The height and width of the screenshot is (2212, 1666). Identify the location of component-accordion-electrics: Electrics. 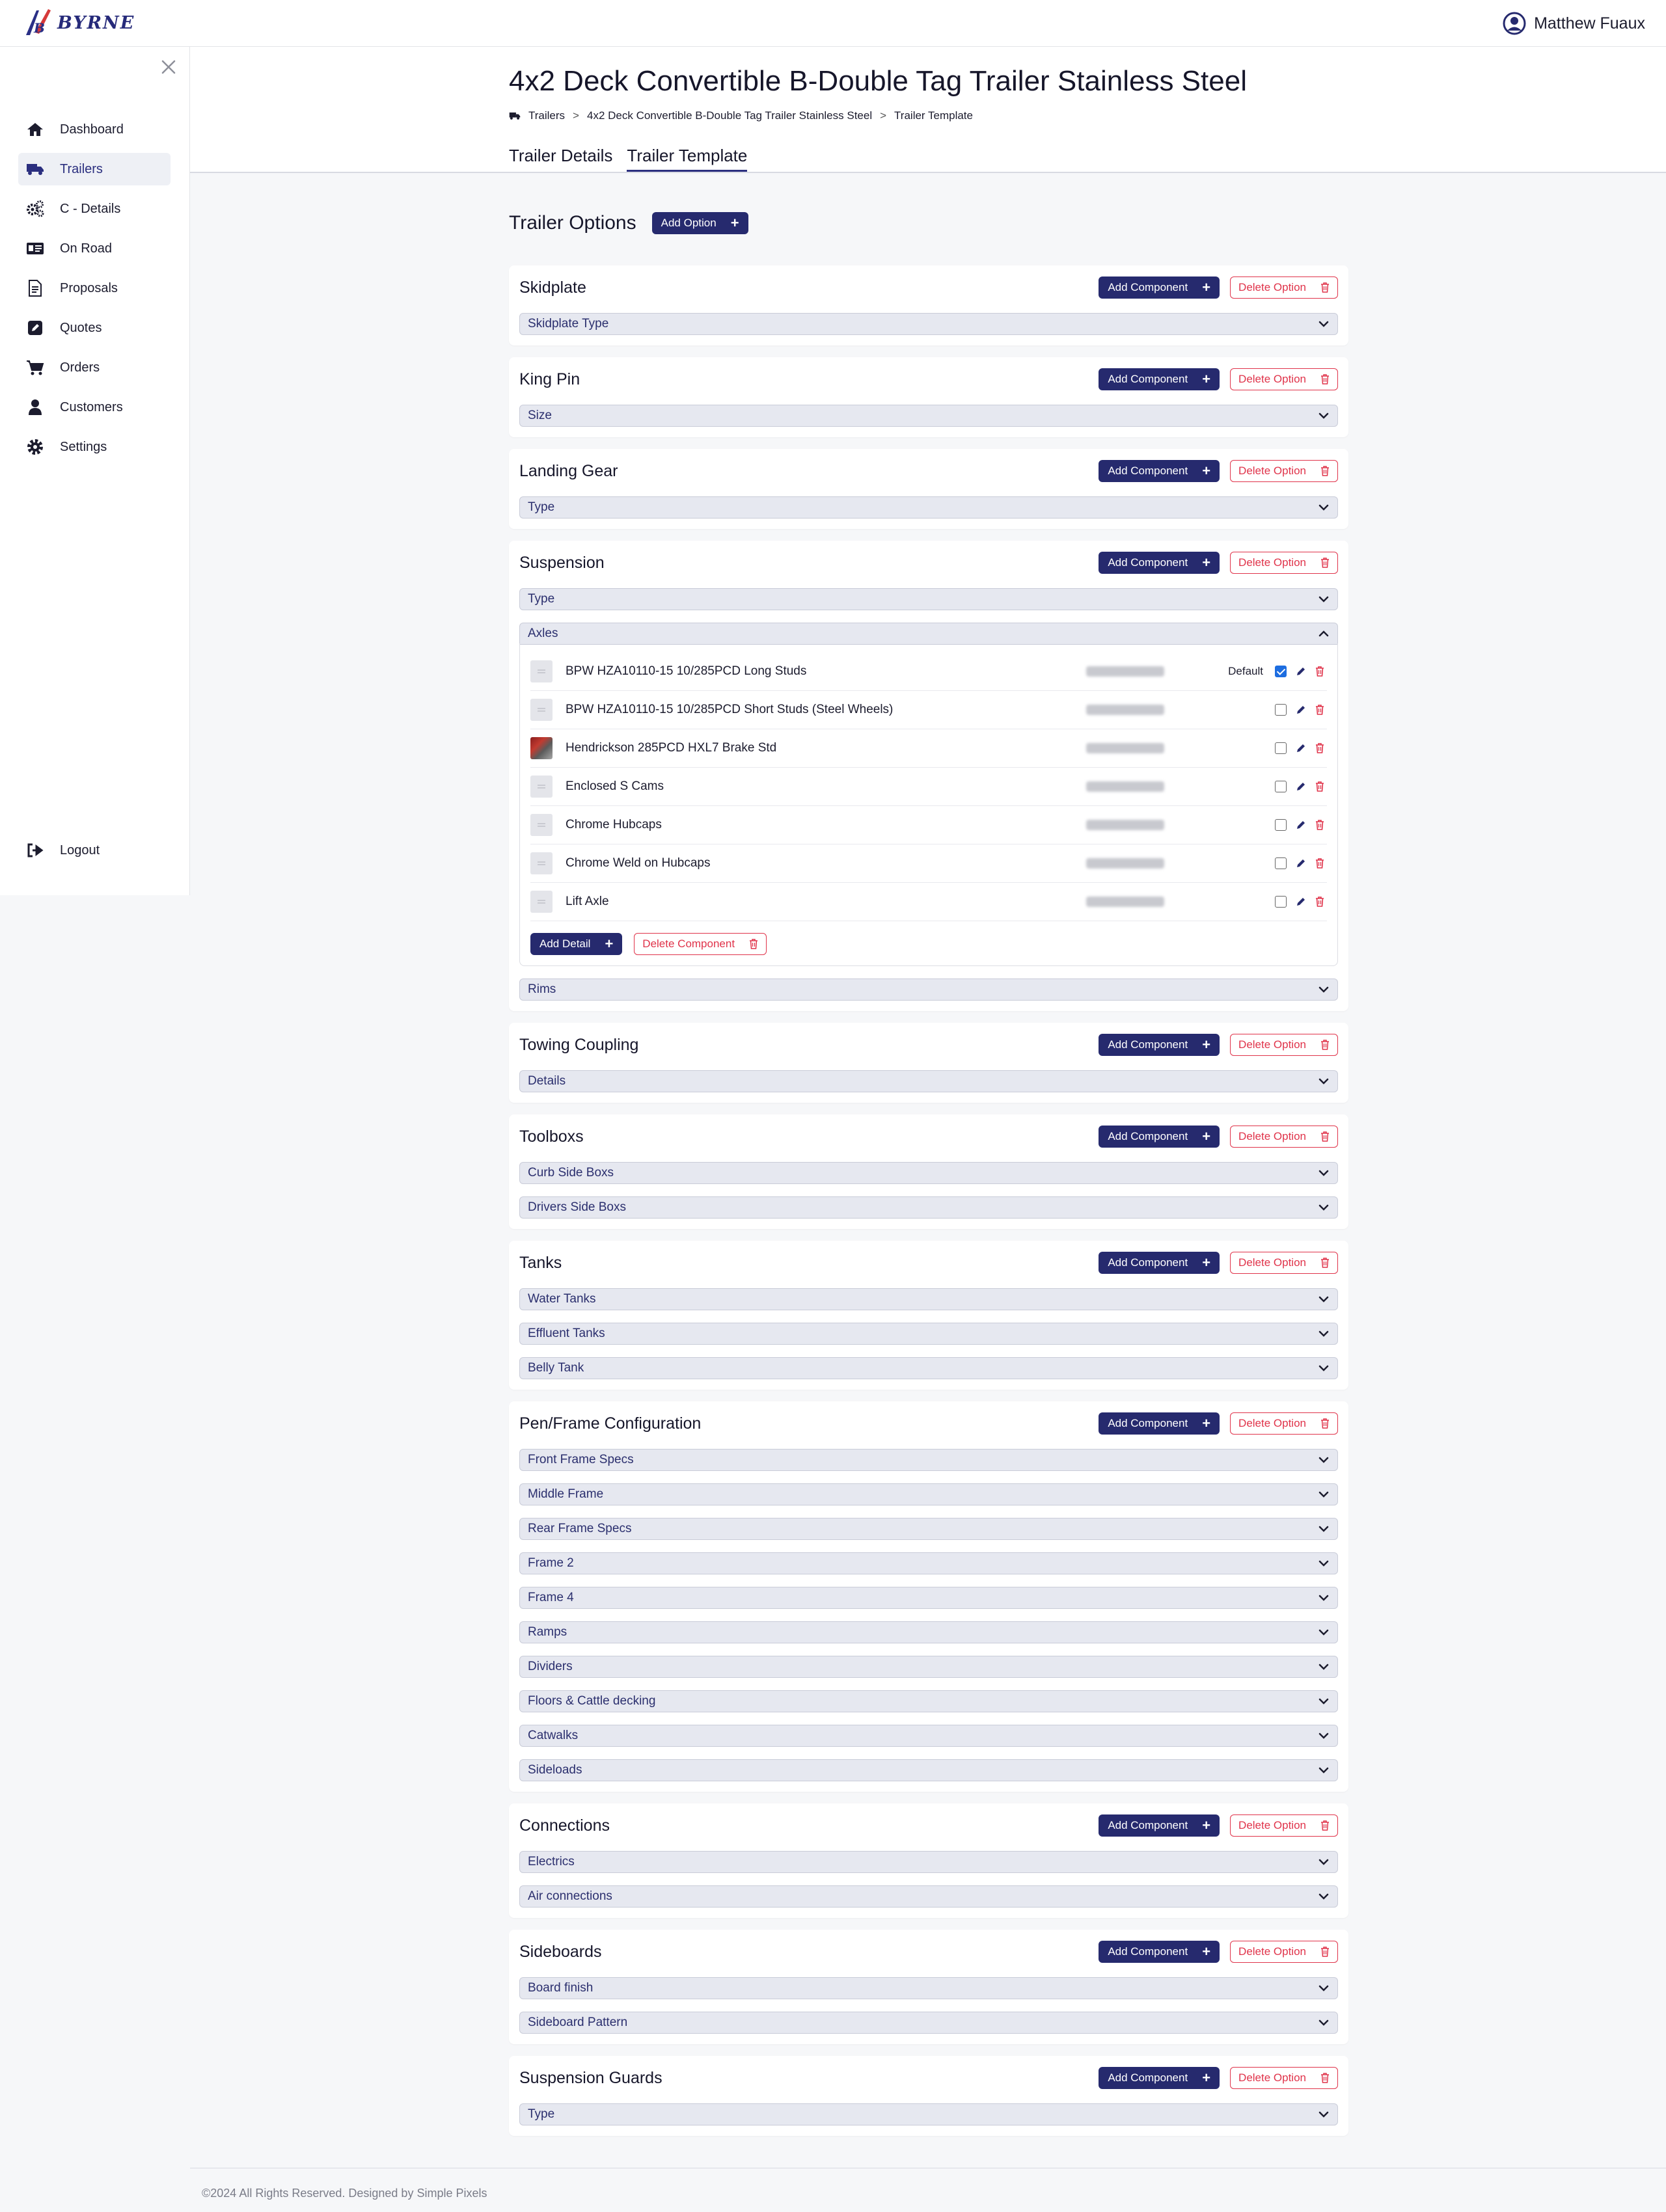
(928, 1862).